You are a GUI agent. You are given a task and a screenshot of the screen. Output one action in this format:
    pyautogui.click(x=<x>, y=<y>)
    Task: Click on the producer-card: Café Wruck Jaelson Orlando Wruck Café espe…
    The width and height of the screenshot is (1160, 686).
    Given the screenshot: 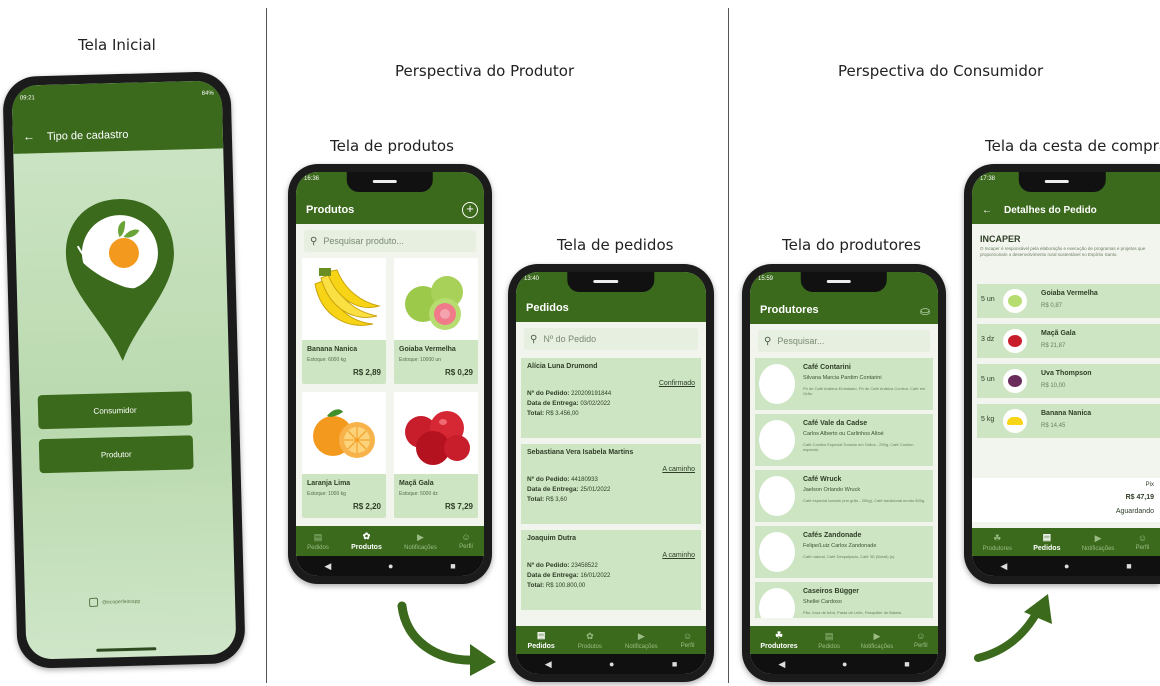 What is the action you would take?
    pyautogui.click(x=844, y=496)
    